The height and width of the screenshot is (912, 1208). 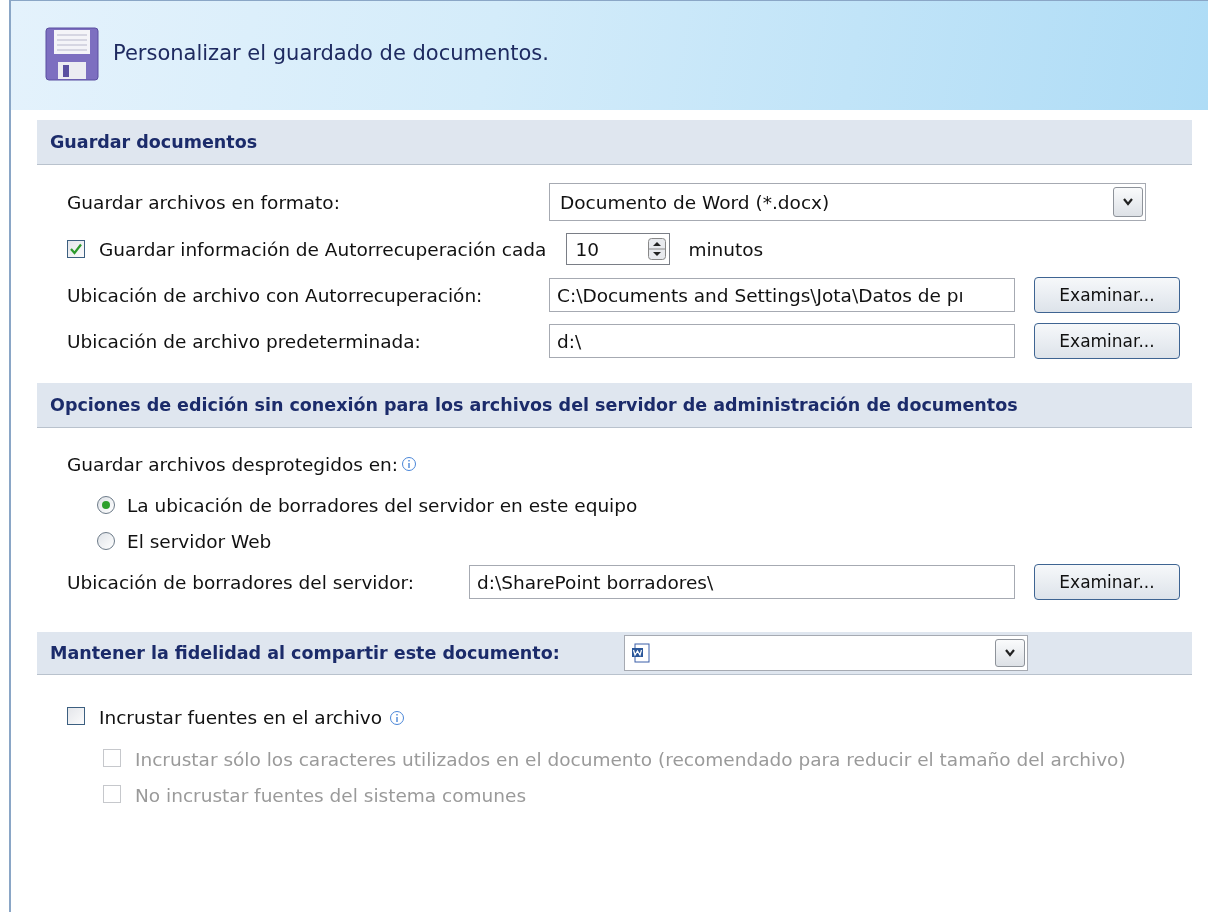 I want to click on format-dropdown: Documento de Word (*.docx), so click(x=847, y=202).